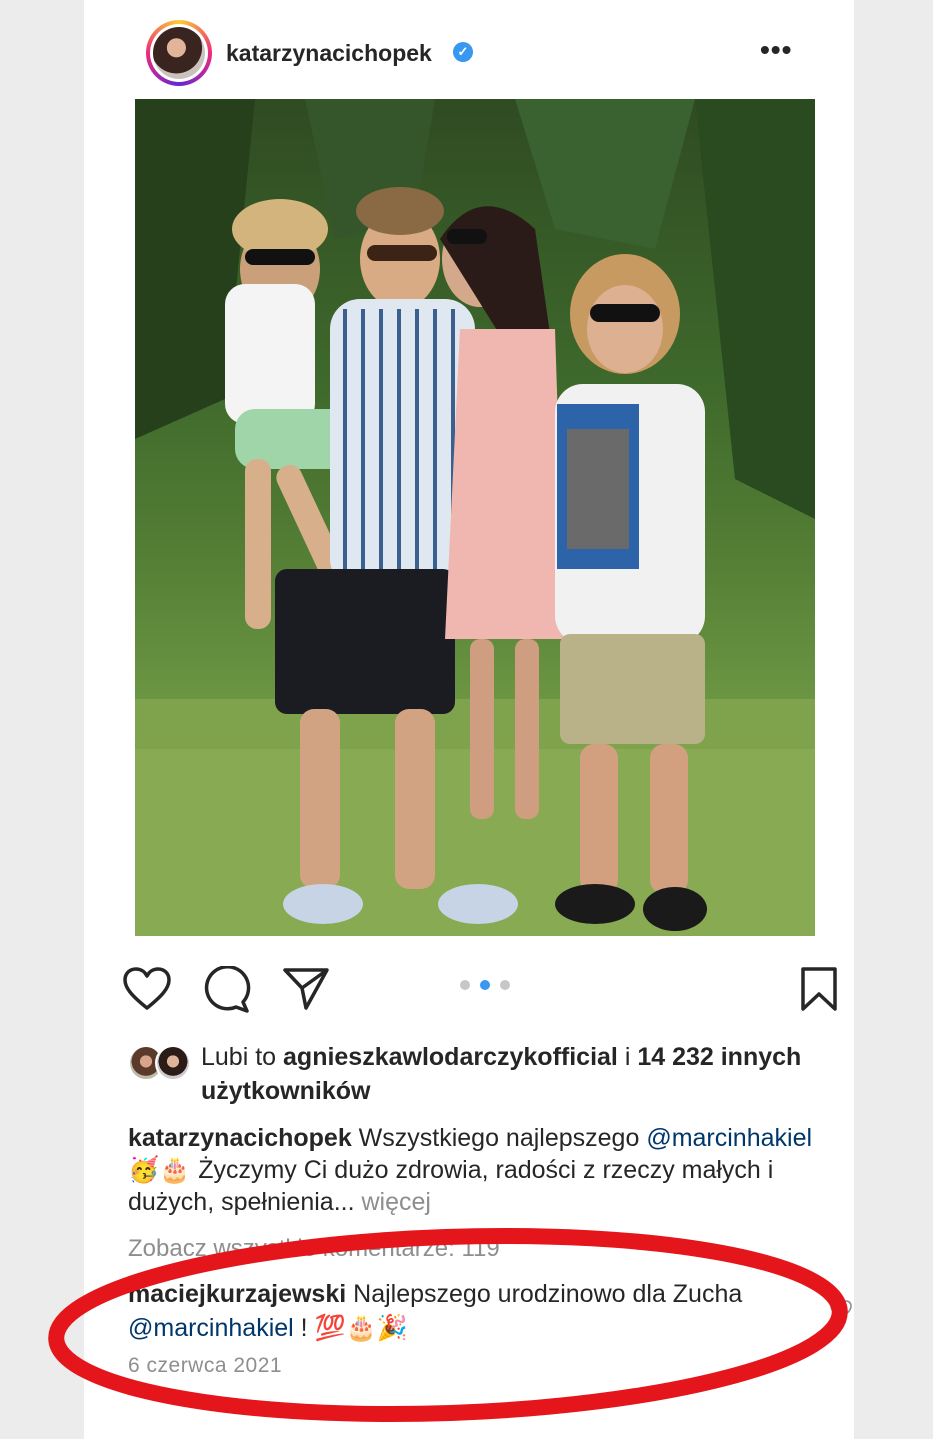 The width and height of the screenshot is (933, 1439). I want to click on post-username: katarzynacichopek, so click(329, 53).